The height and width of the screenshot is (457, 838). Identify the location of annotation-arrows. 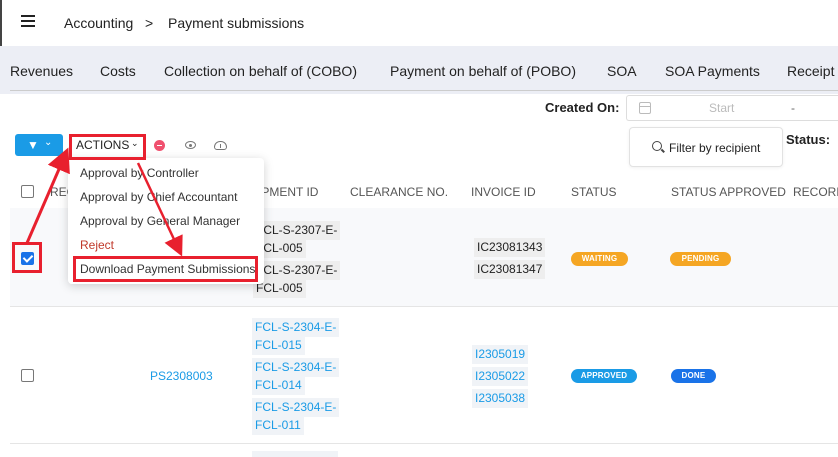
(104, 202).